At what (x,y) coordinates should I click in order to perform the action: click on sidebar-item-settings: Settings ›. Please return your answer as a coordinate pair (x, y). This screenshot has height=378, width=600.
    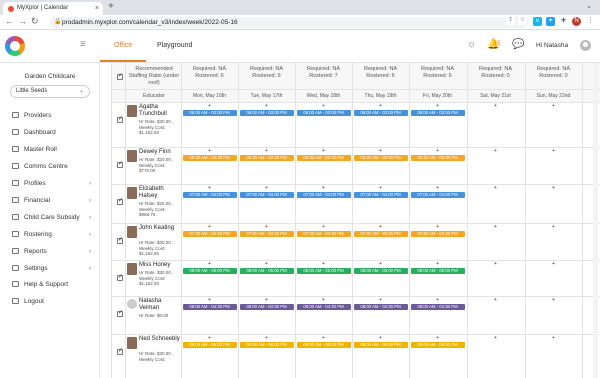
    Looking at the image, I should click on (53, 269).